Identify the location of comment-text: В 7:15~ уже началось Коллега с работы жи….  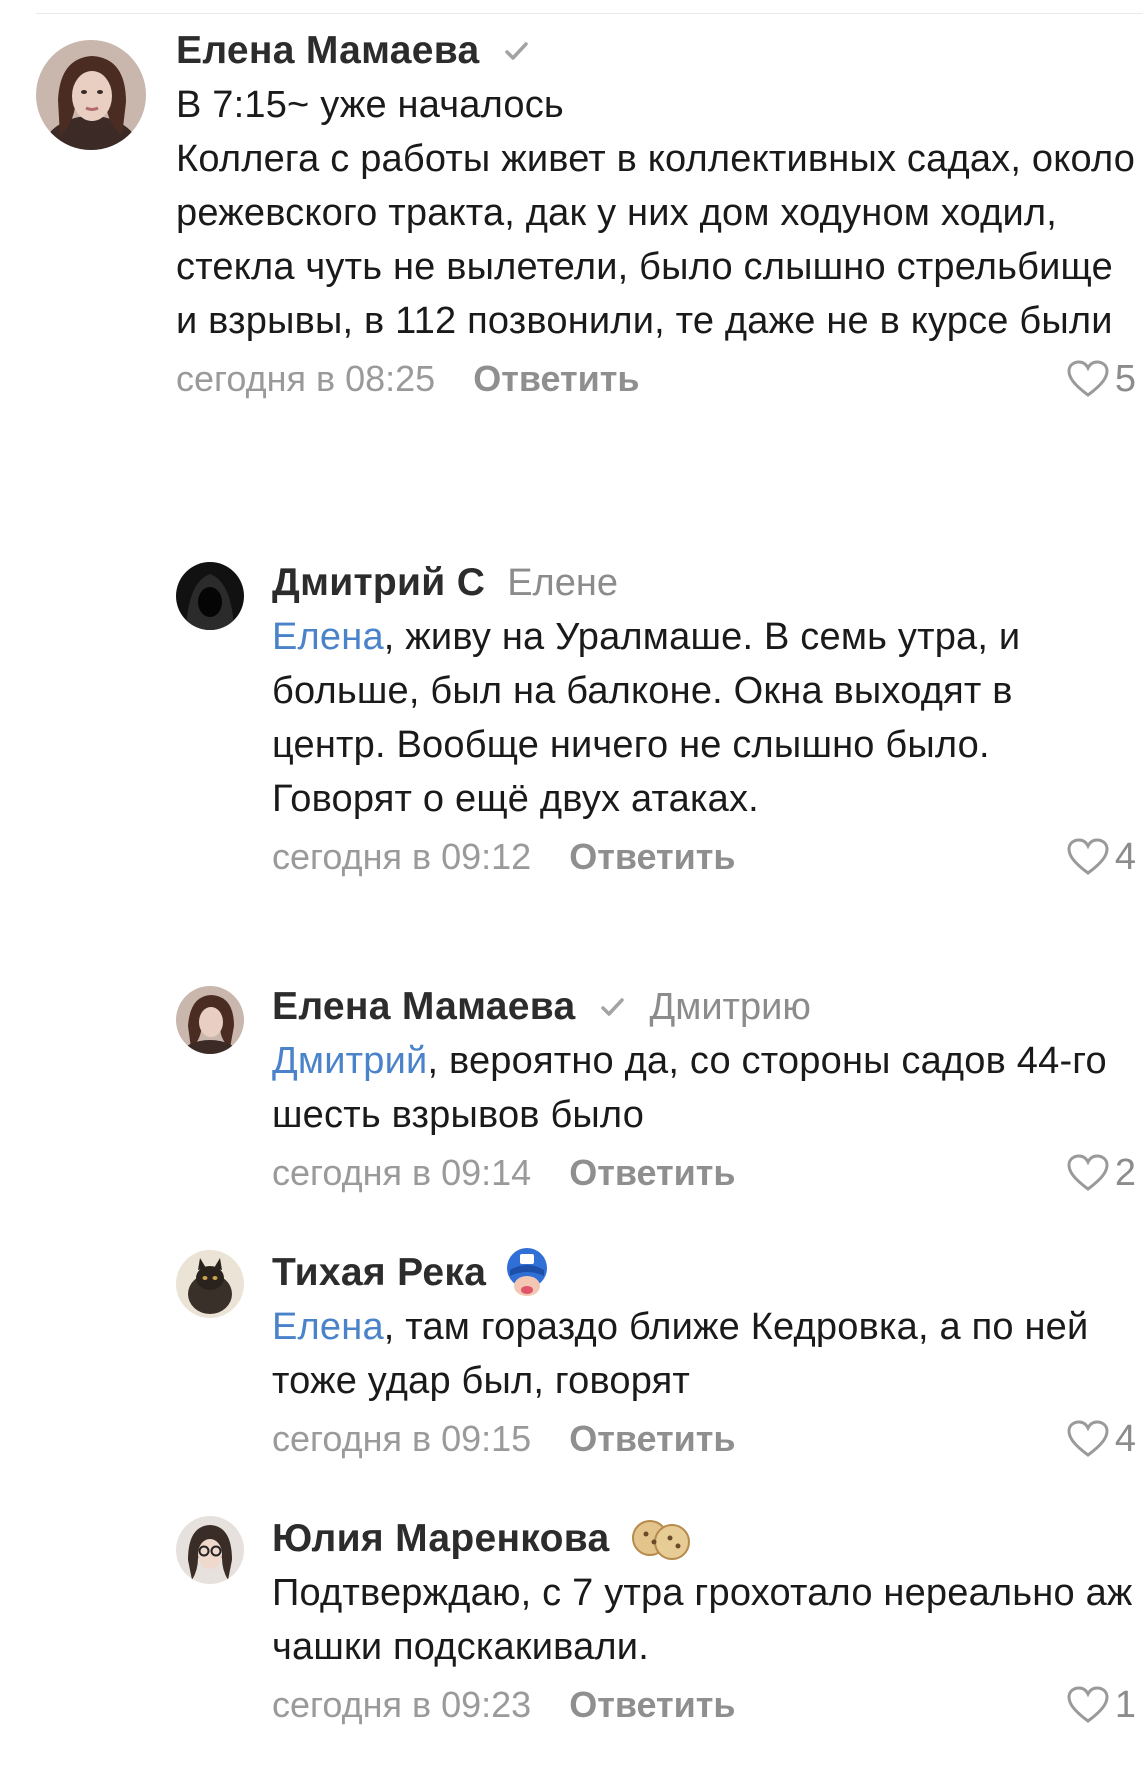
(656, 213).